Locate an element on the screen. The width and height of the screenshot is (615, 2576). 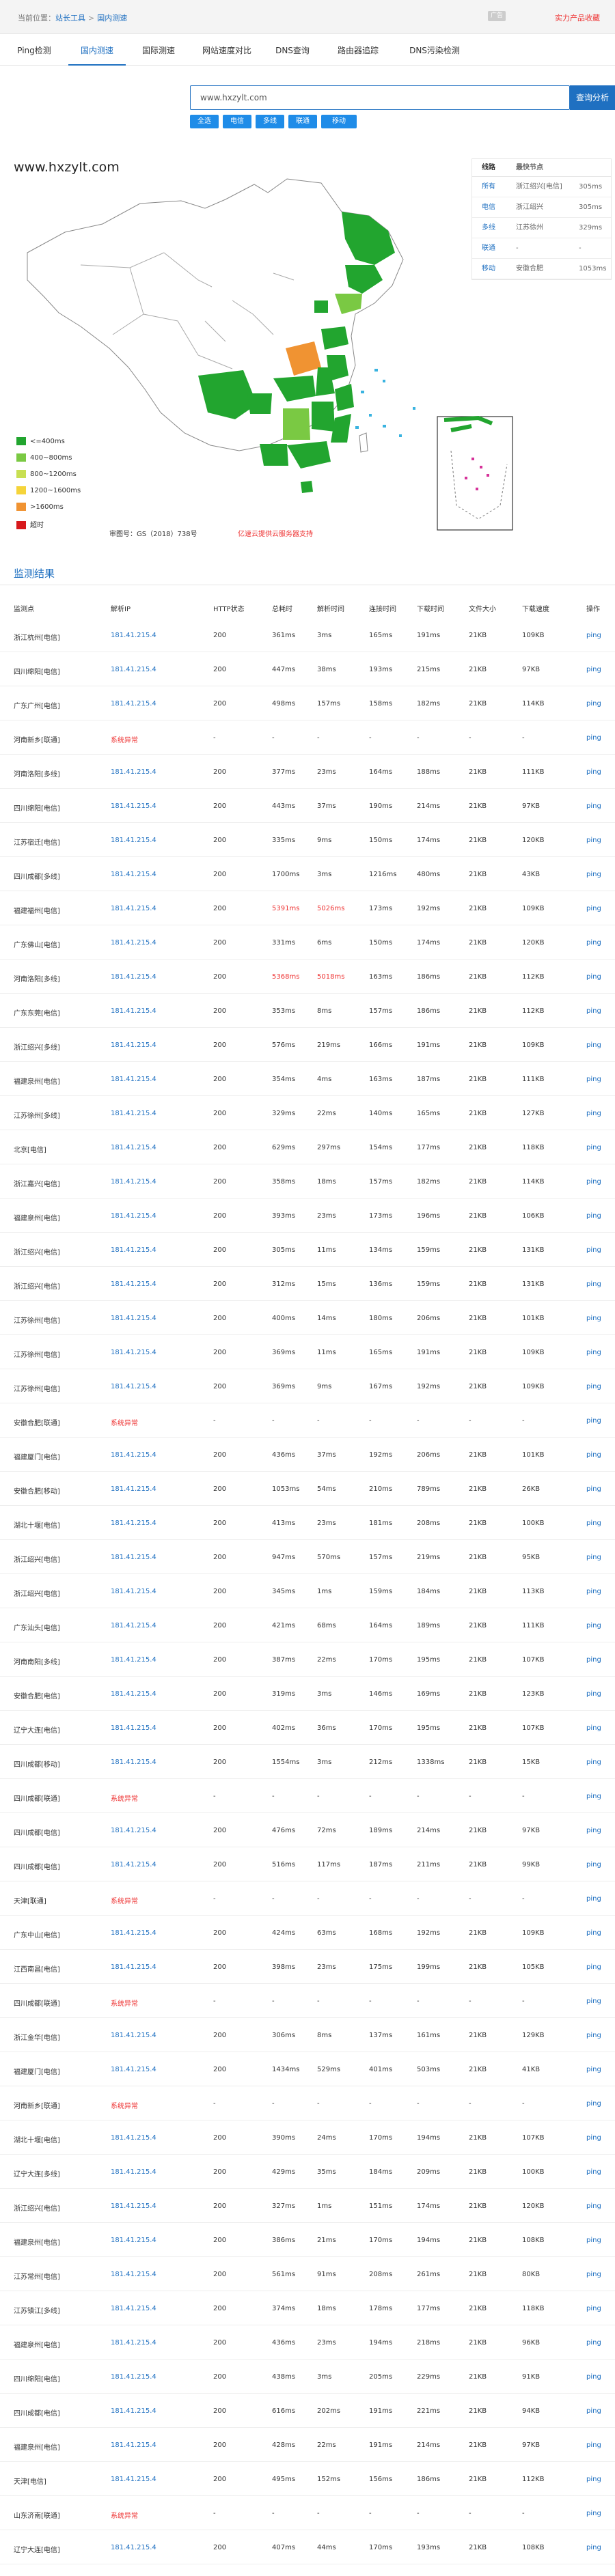
tab-0: Ping检测 is located at coordinates (34, 51).